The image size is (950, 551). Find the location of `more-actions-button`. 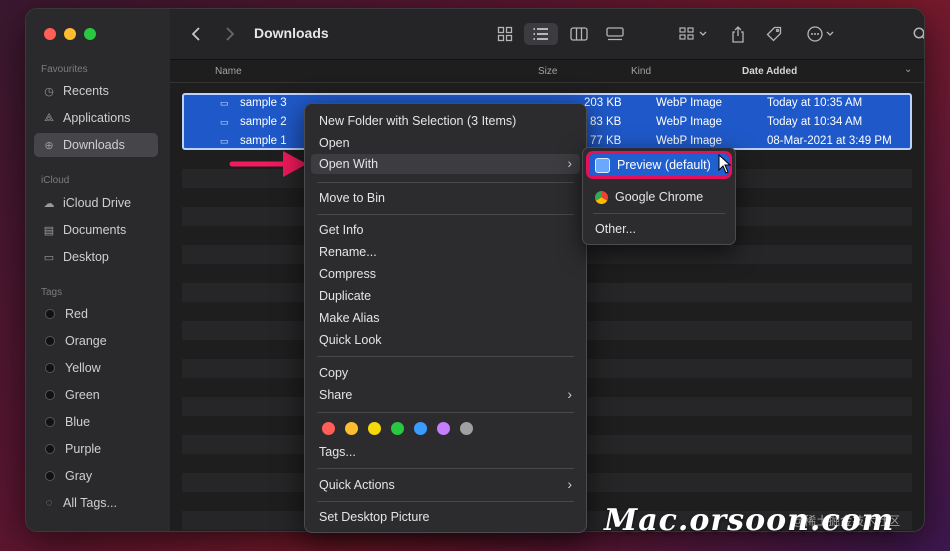

more-actions-button is located at coordinates (822, 34).